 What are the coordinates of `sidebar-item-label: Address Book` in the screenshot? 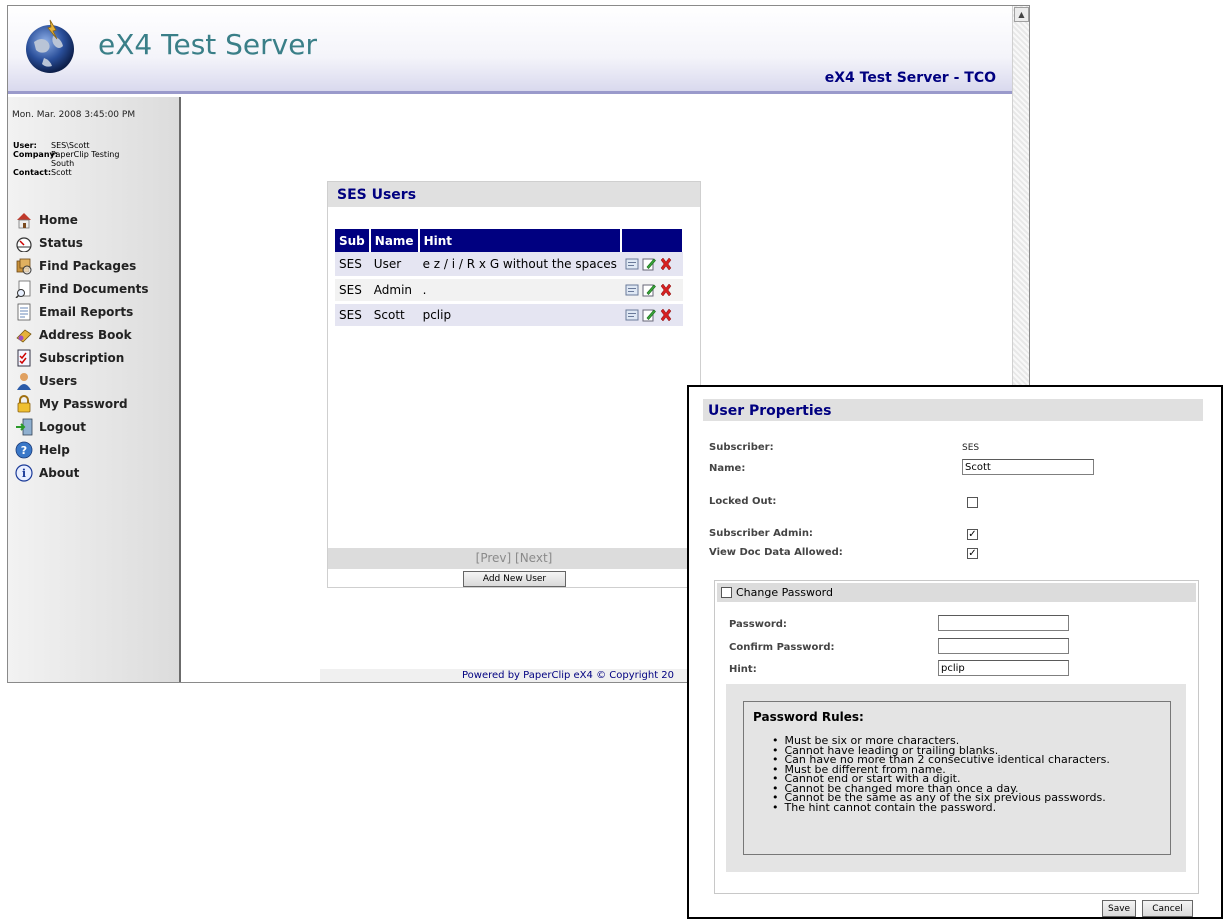 It's located at (85, 334).